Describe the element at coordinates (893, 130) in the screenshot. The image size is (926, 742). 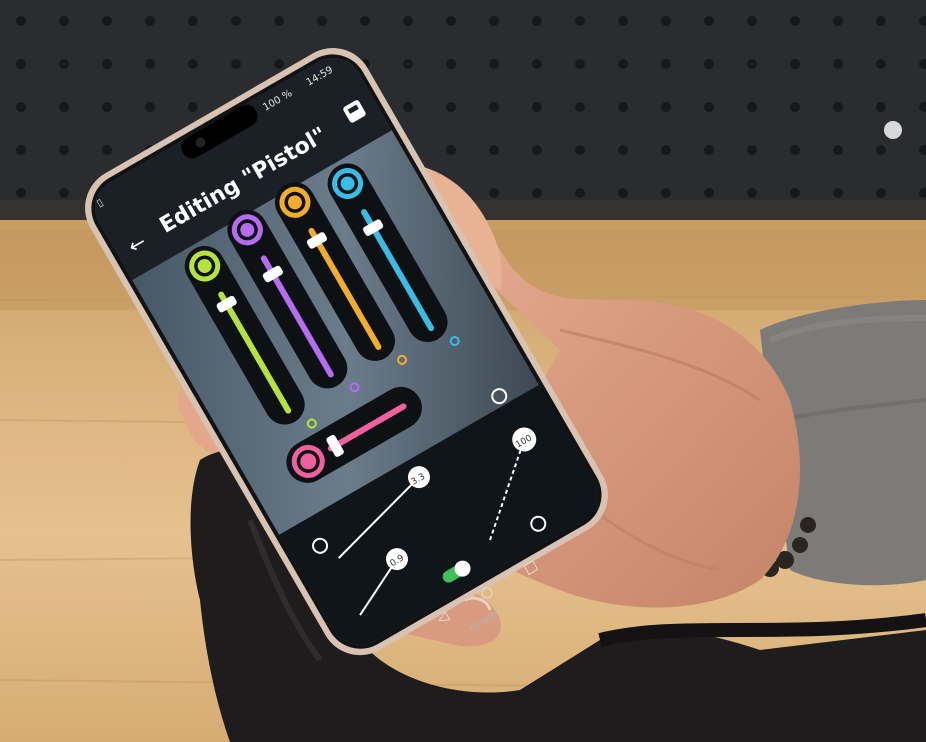
I see `screw` at that location.